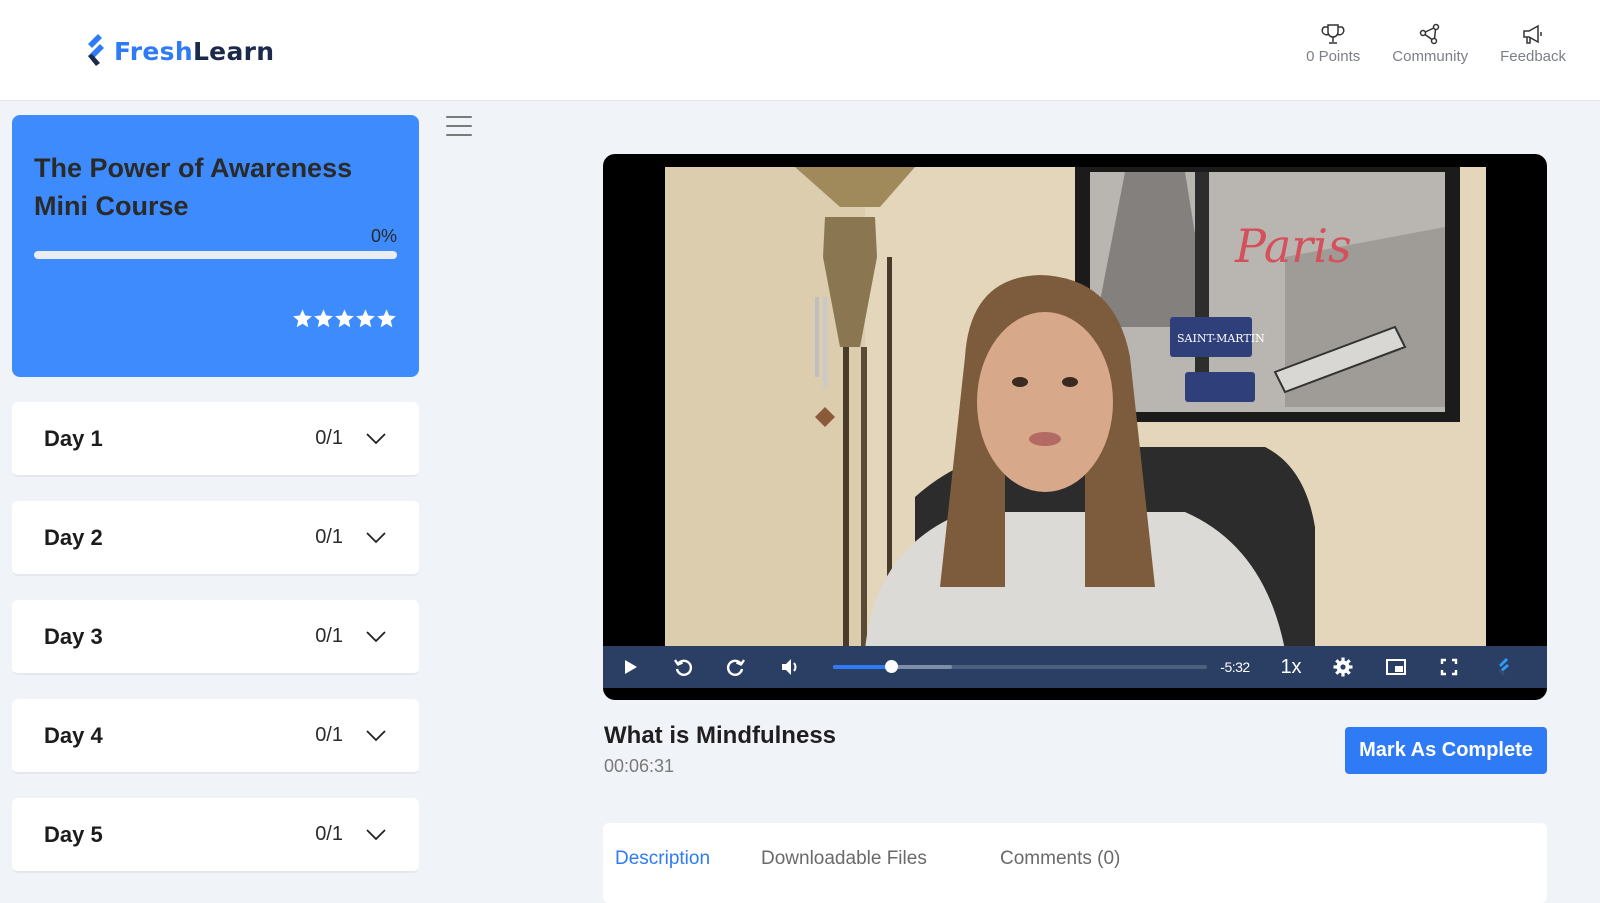  I want to click on speed-label: 1x, so click(1291, 666).